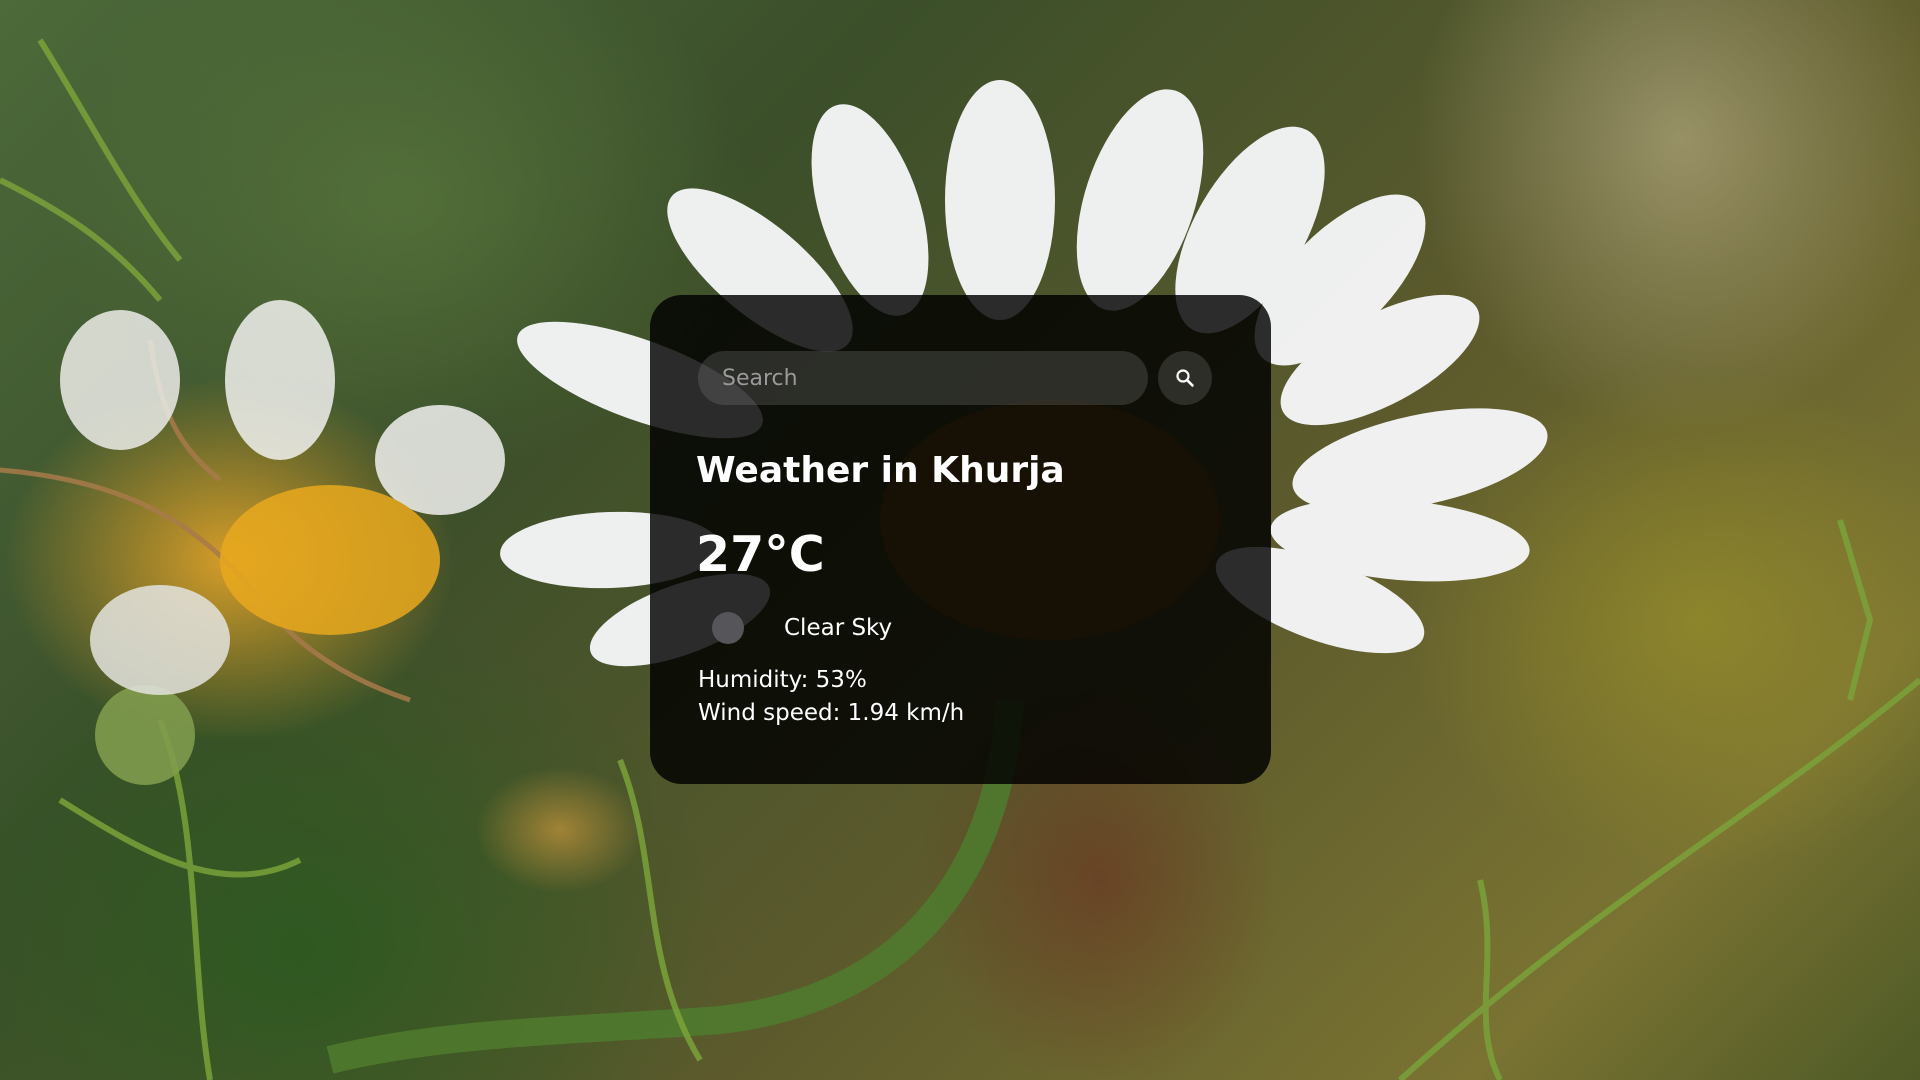 Image resolution: width=1920 pixels, height=1080 pixels. I want to click on search-button, so click(1185, 378).